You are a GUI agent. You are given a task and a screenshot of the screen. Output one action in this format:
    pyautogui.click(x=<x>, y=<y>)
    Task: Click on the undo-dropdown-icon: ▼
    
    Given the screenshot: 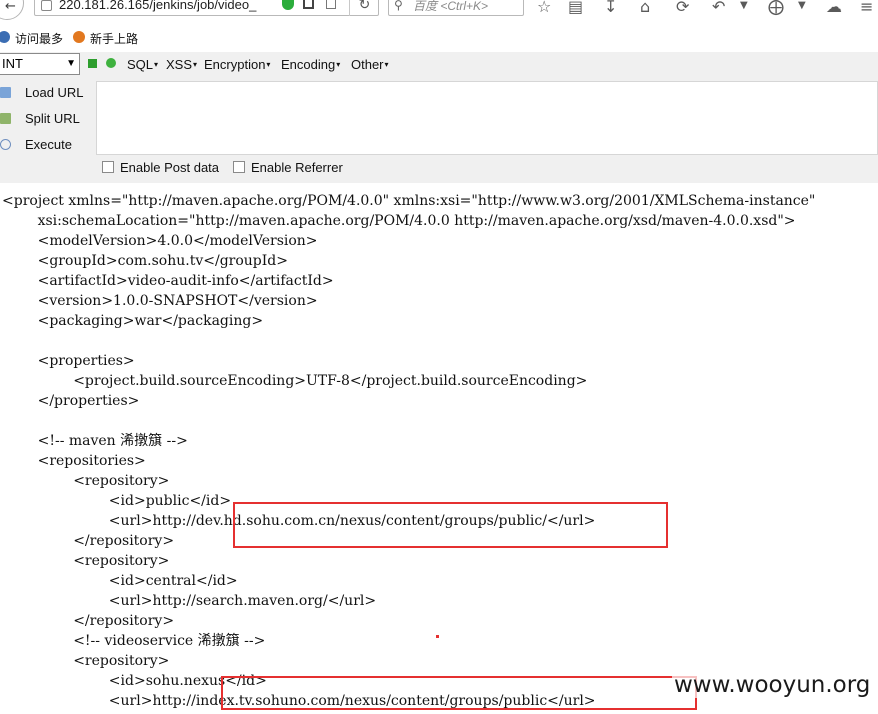 What is the action you would take?
    pyautogui.click(x=744, y=5)
    